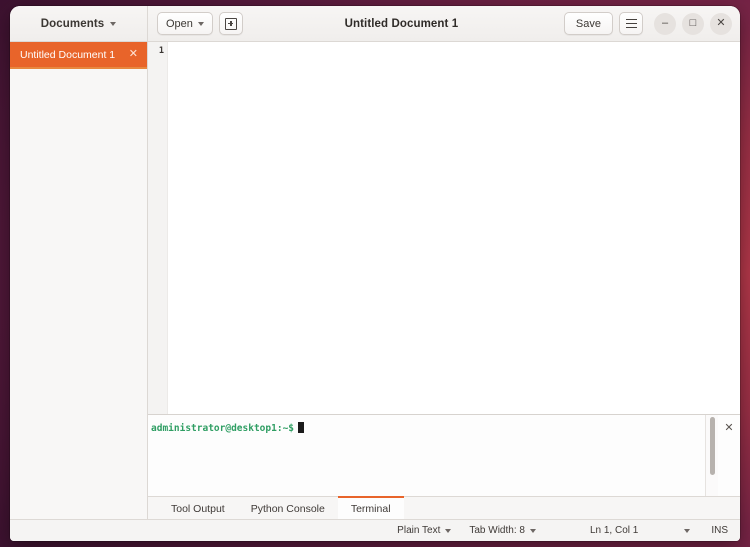 This screenshot has height=547, width=750. I want to click on maximize-icon: □, so click(693, 23).